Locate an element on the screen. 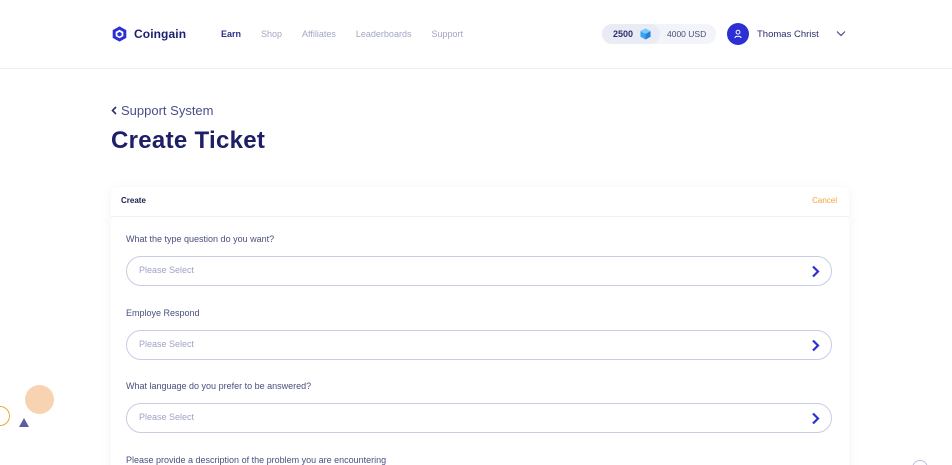 The width and height of the screenshot is (952, 465). cancel-button: Cancel is located at coordinates (824, 200).